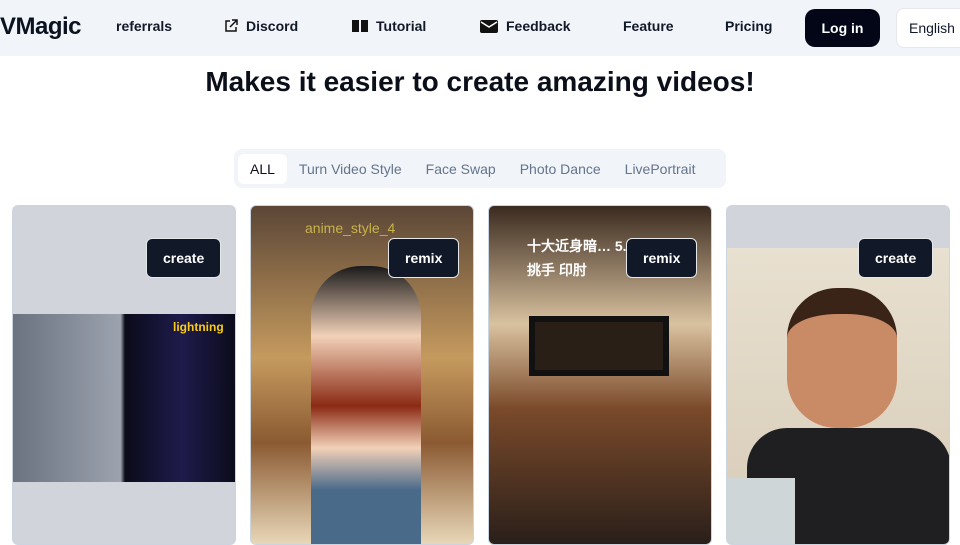 The image size is (960, 545). I want to click on nav-tutorial: Tutorial, so click(389, 26).